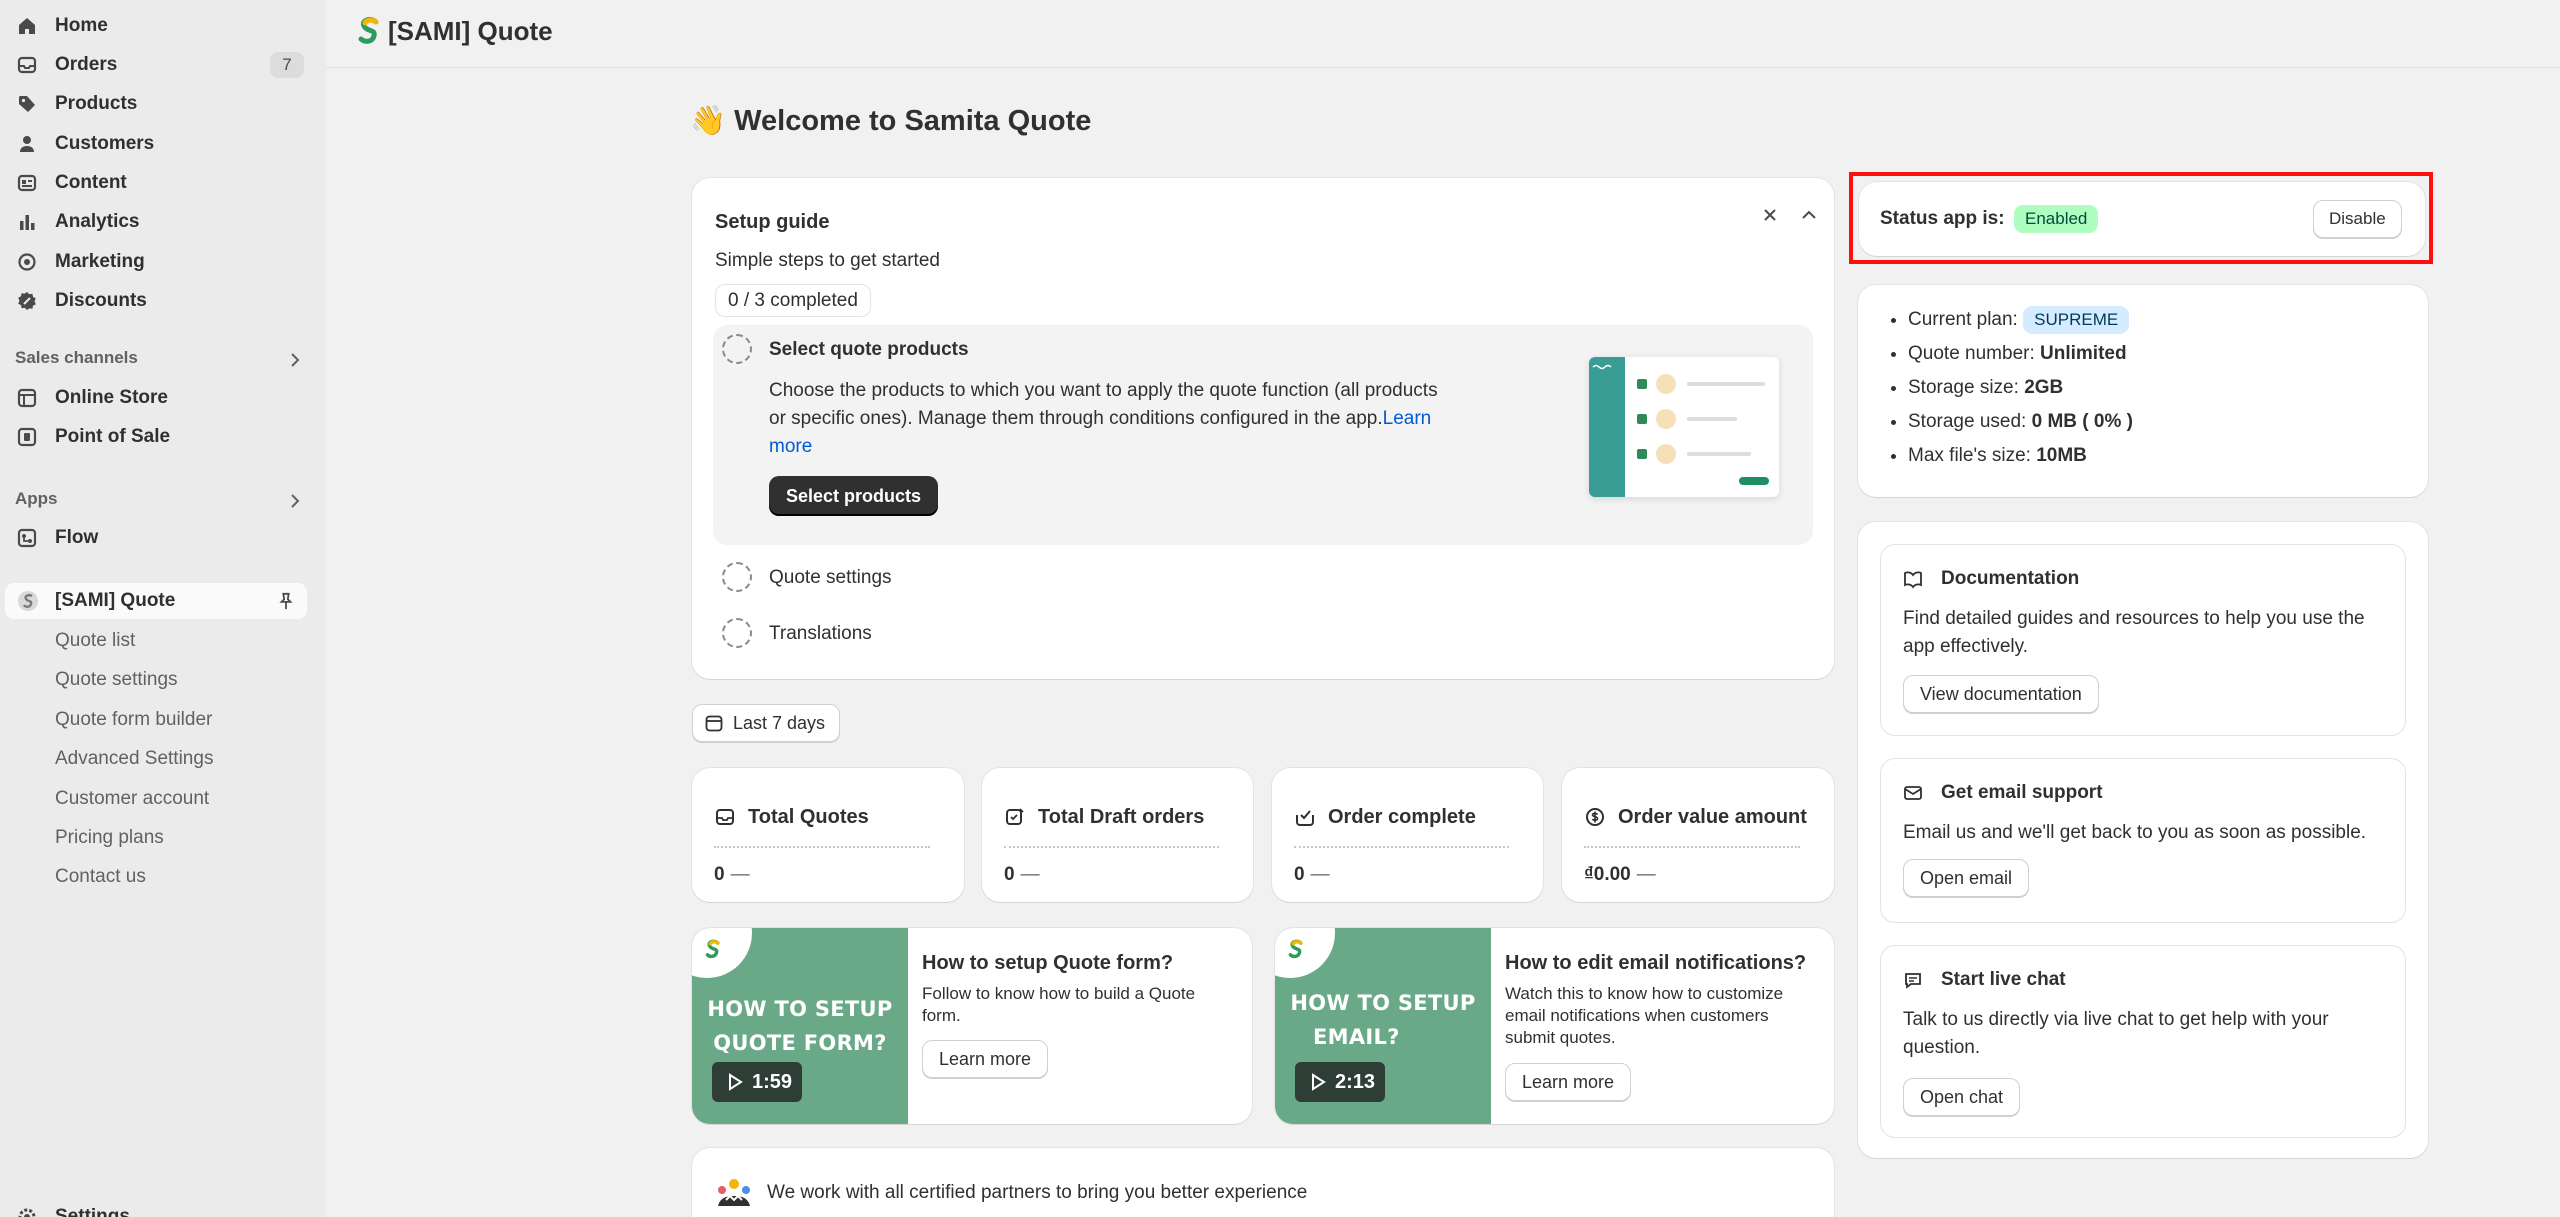 The width and height of the screenshot is (2560, 1217). What do you see at coordinates (163, 222) in the screenshot?
I see `sidebar-item-analytics: Analytics` at bounding box center [163, 222].